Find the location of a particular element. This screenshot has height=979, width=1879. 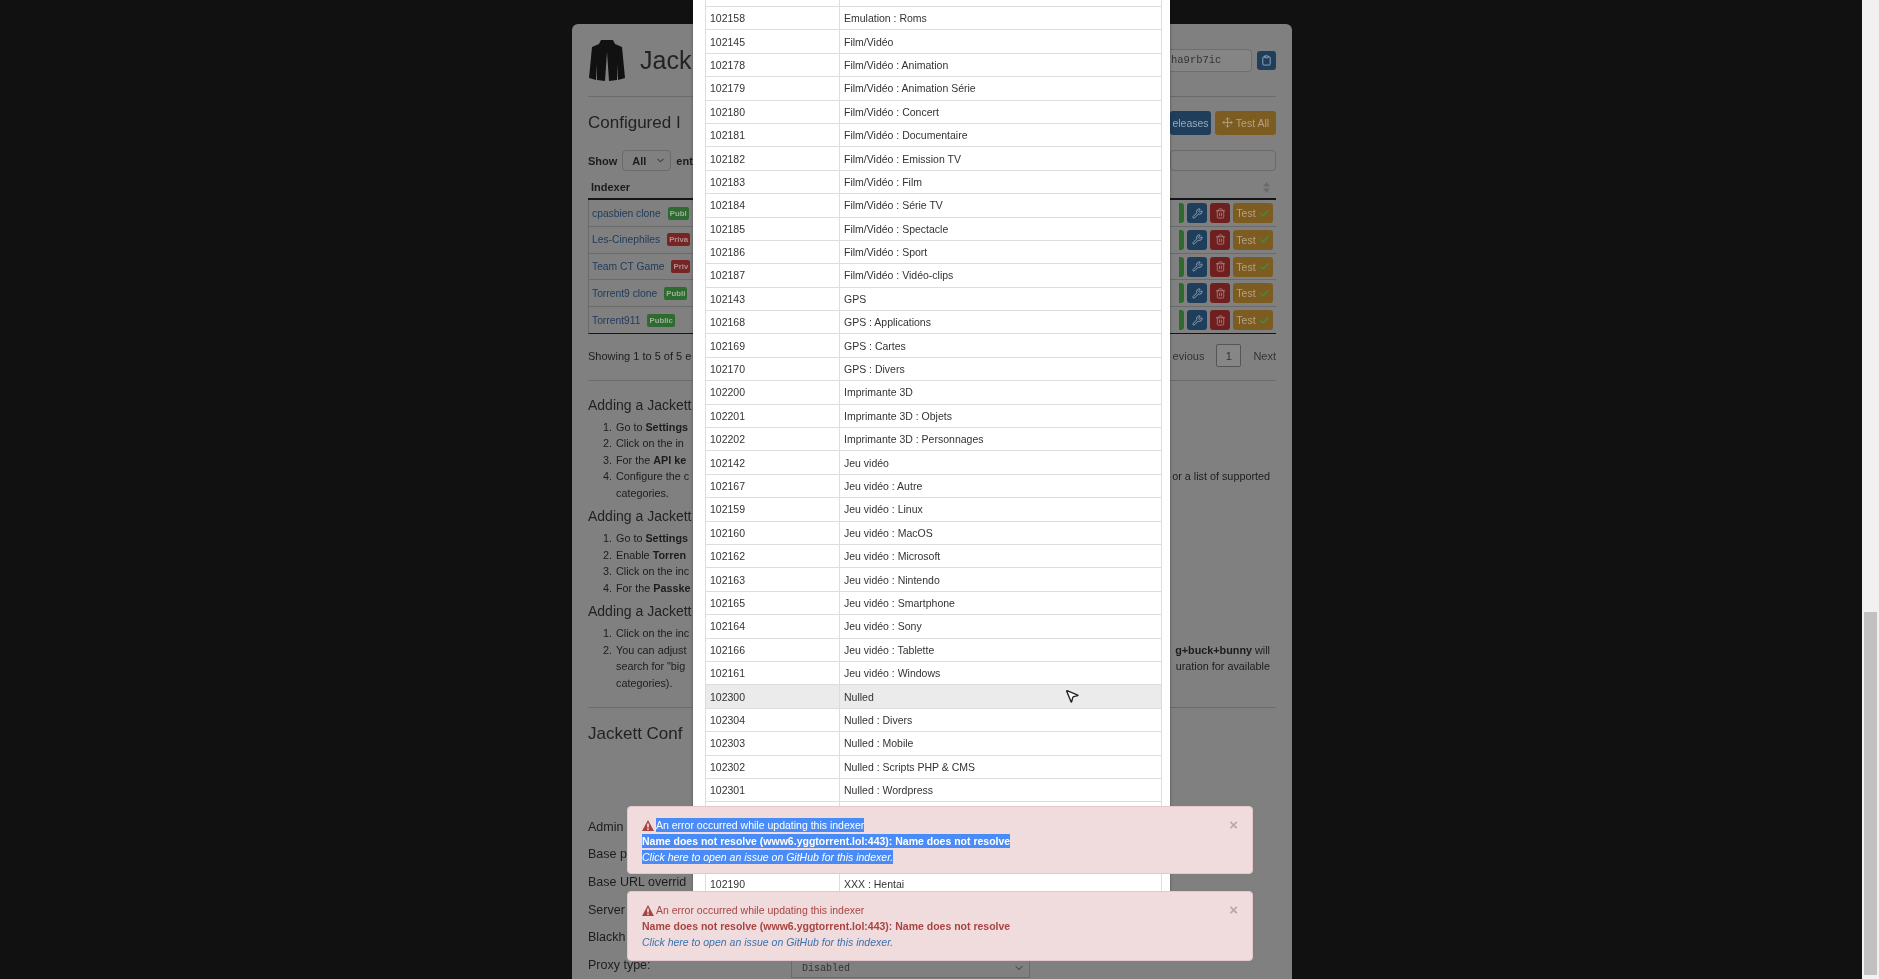

table-cell-text: 102169 is located at coordinates (728, 346).